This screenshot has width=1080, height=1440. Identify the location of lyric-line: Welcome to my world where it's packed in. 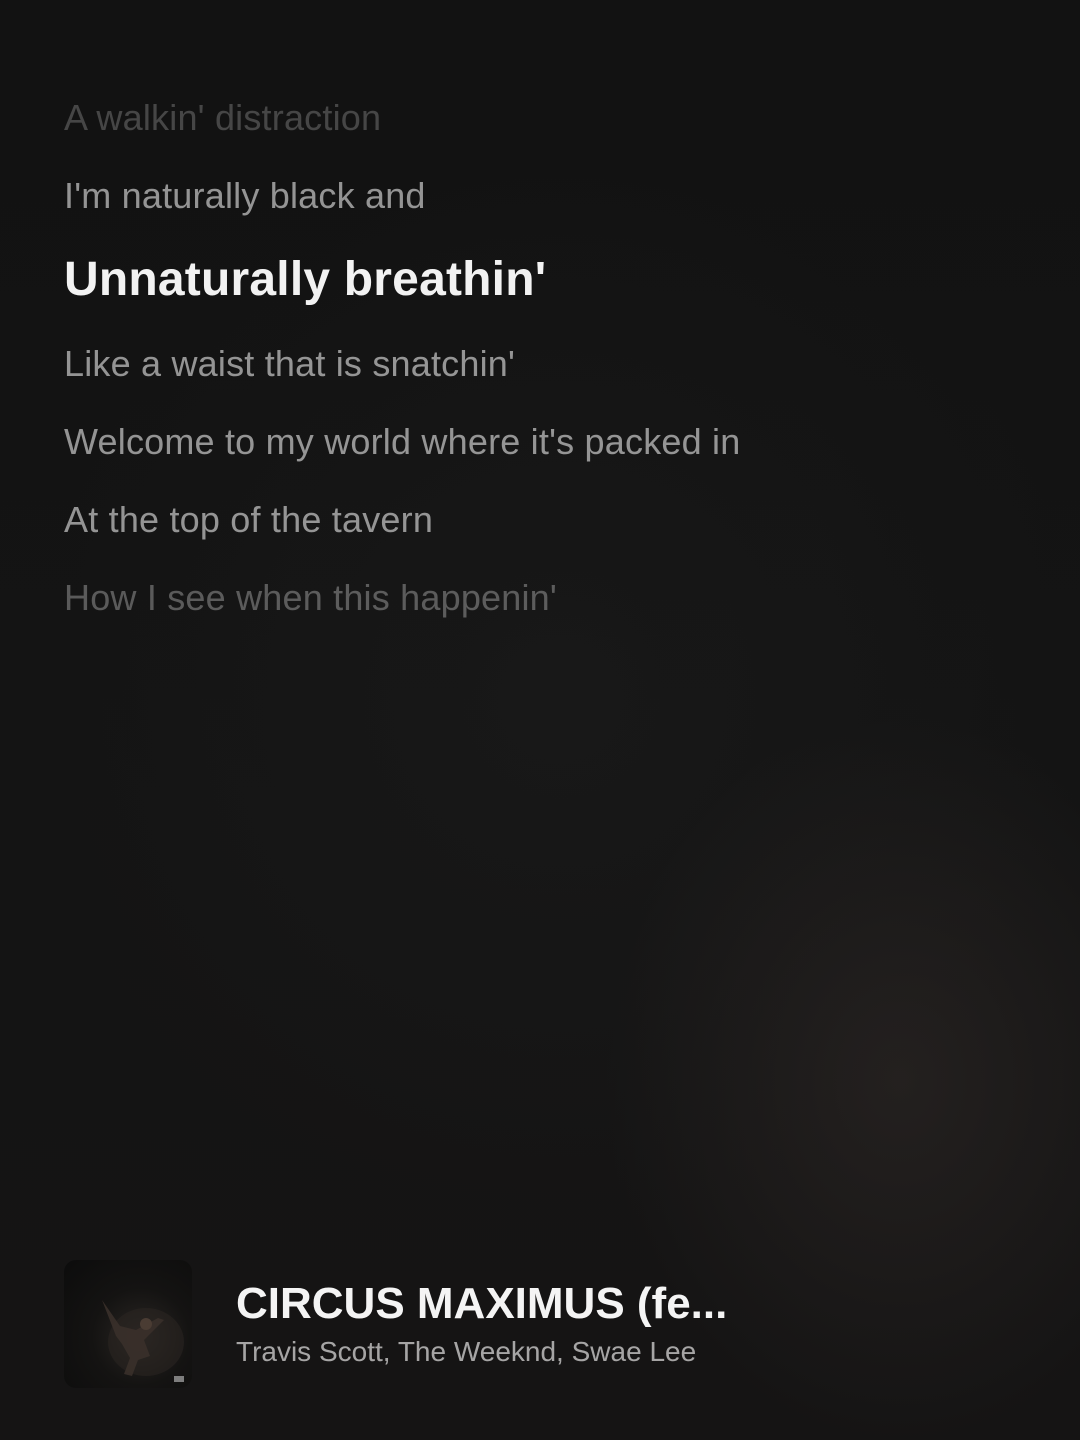
(544, 442).